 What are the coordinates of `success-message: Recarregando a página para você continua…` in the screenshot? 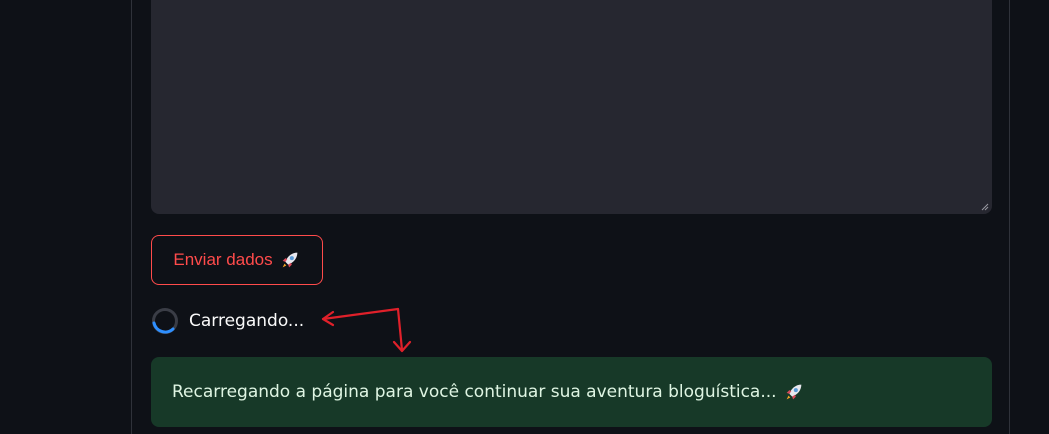 It's located at (474, 392).